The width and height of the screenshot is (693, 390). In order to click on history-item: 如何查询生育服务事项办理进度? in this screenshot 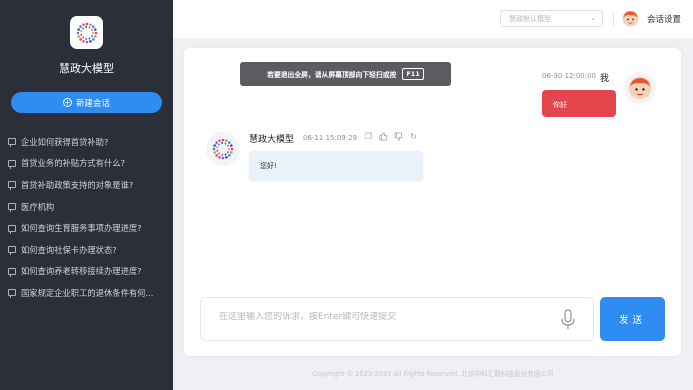, I will do `click(88, 228)`.